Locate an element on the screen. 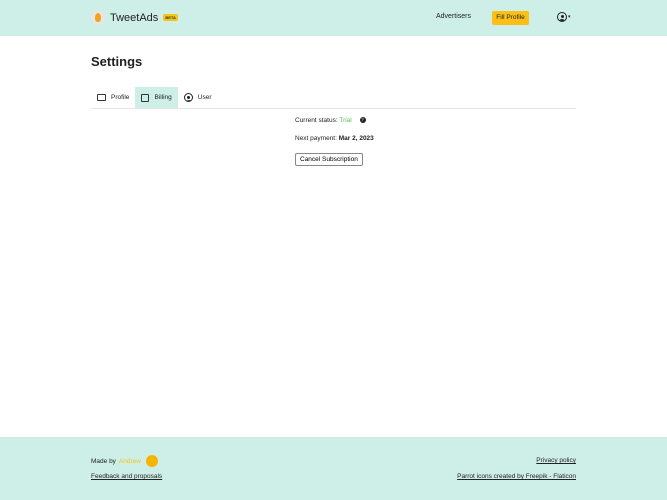  page-title: Settings is located at coordinates (117, 61).